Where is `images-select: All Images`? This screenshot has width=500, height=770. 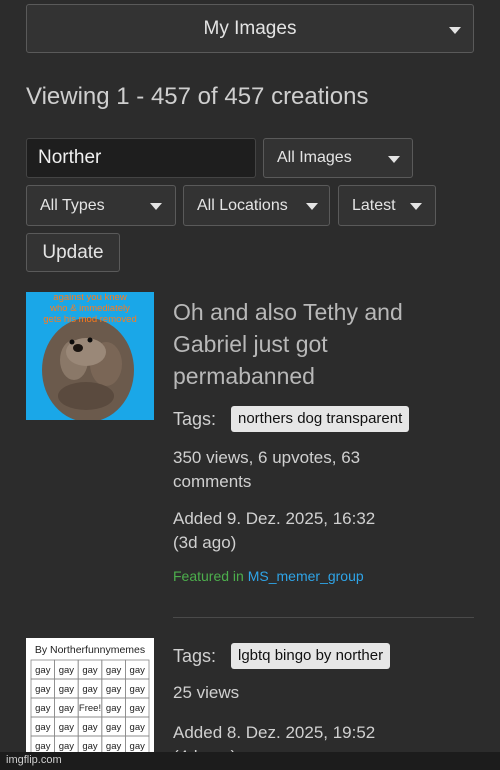 images-select: All Images is located at coordinates (338, 158).